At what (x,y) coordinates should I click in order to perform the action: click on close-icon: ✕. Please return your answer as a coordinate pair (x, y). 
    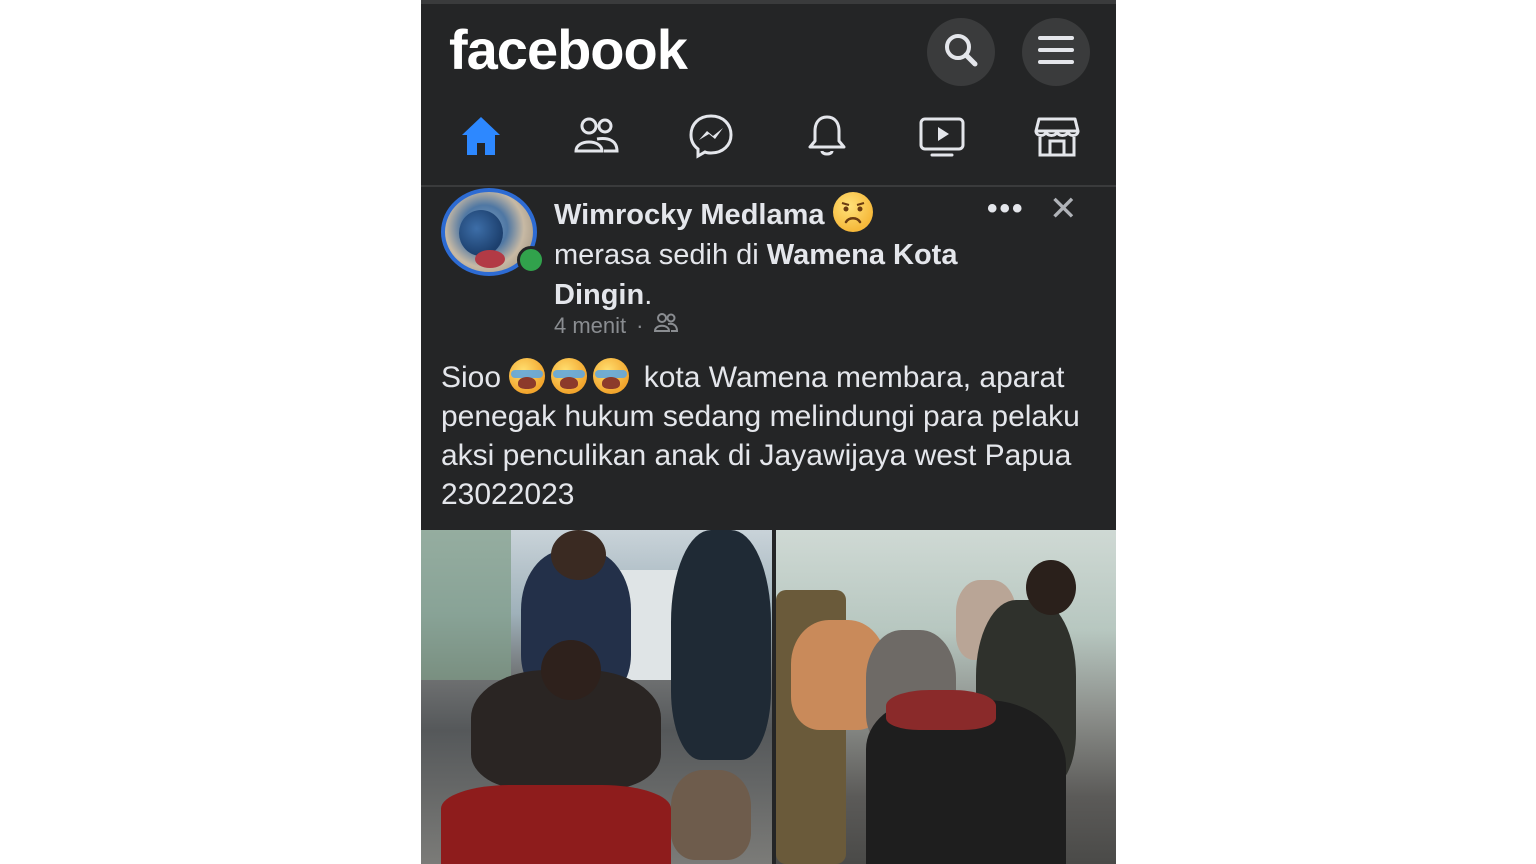
    Looking at the image, I should click on (1063, 209).